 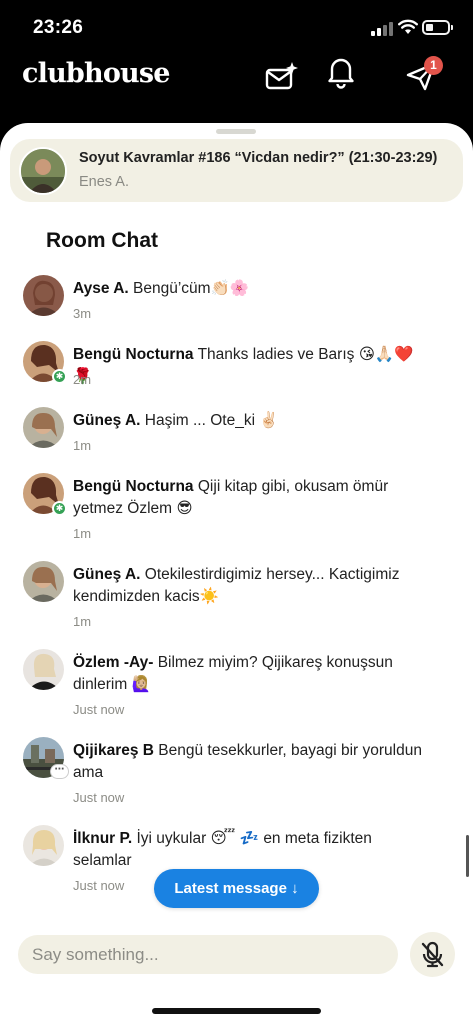 I want to click on room-chat-heading: Room Chat, so click(x=102, y=240).